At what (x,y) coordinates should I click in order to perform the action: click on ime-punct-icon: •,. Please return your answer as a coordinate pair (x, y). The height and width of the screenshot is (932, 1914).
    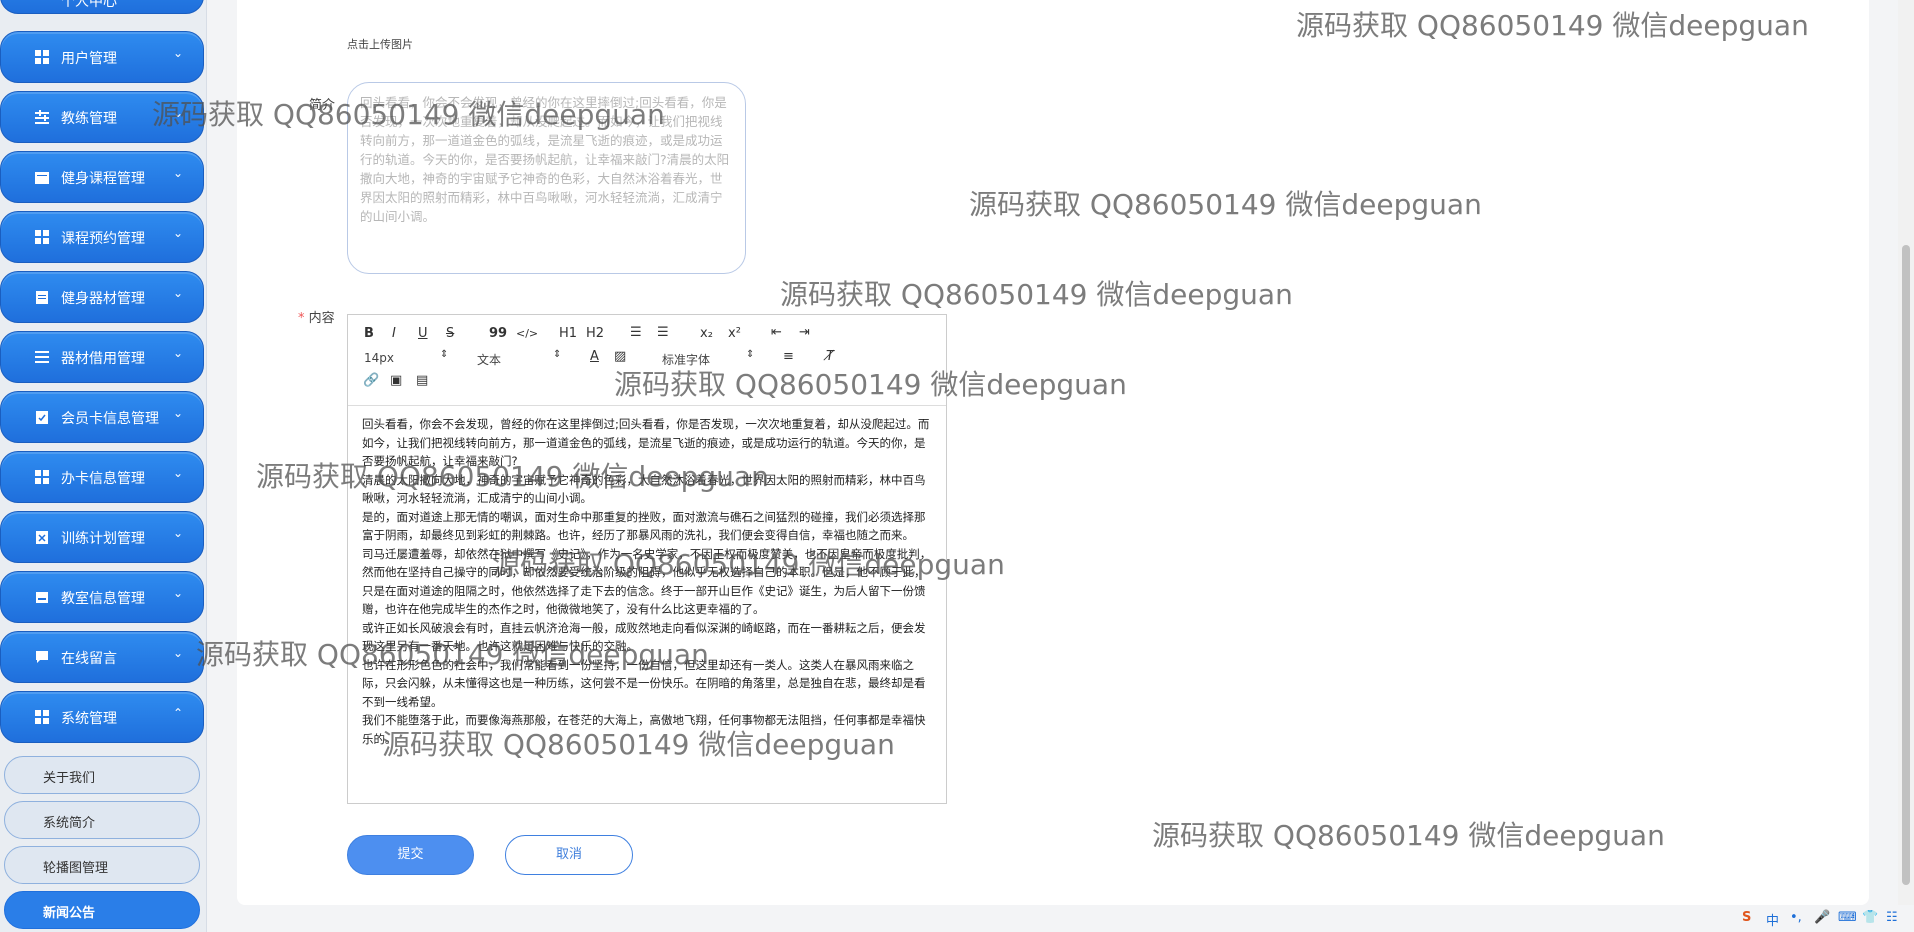
    Looking at the image, I should click on (1796, 917).